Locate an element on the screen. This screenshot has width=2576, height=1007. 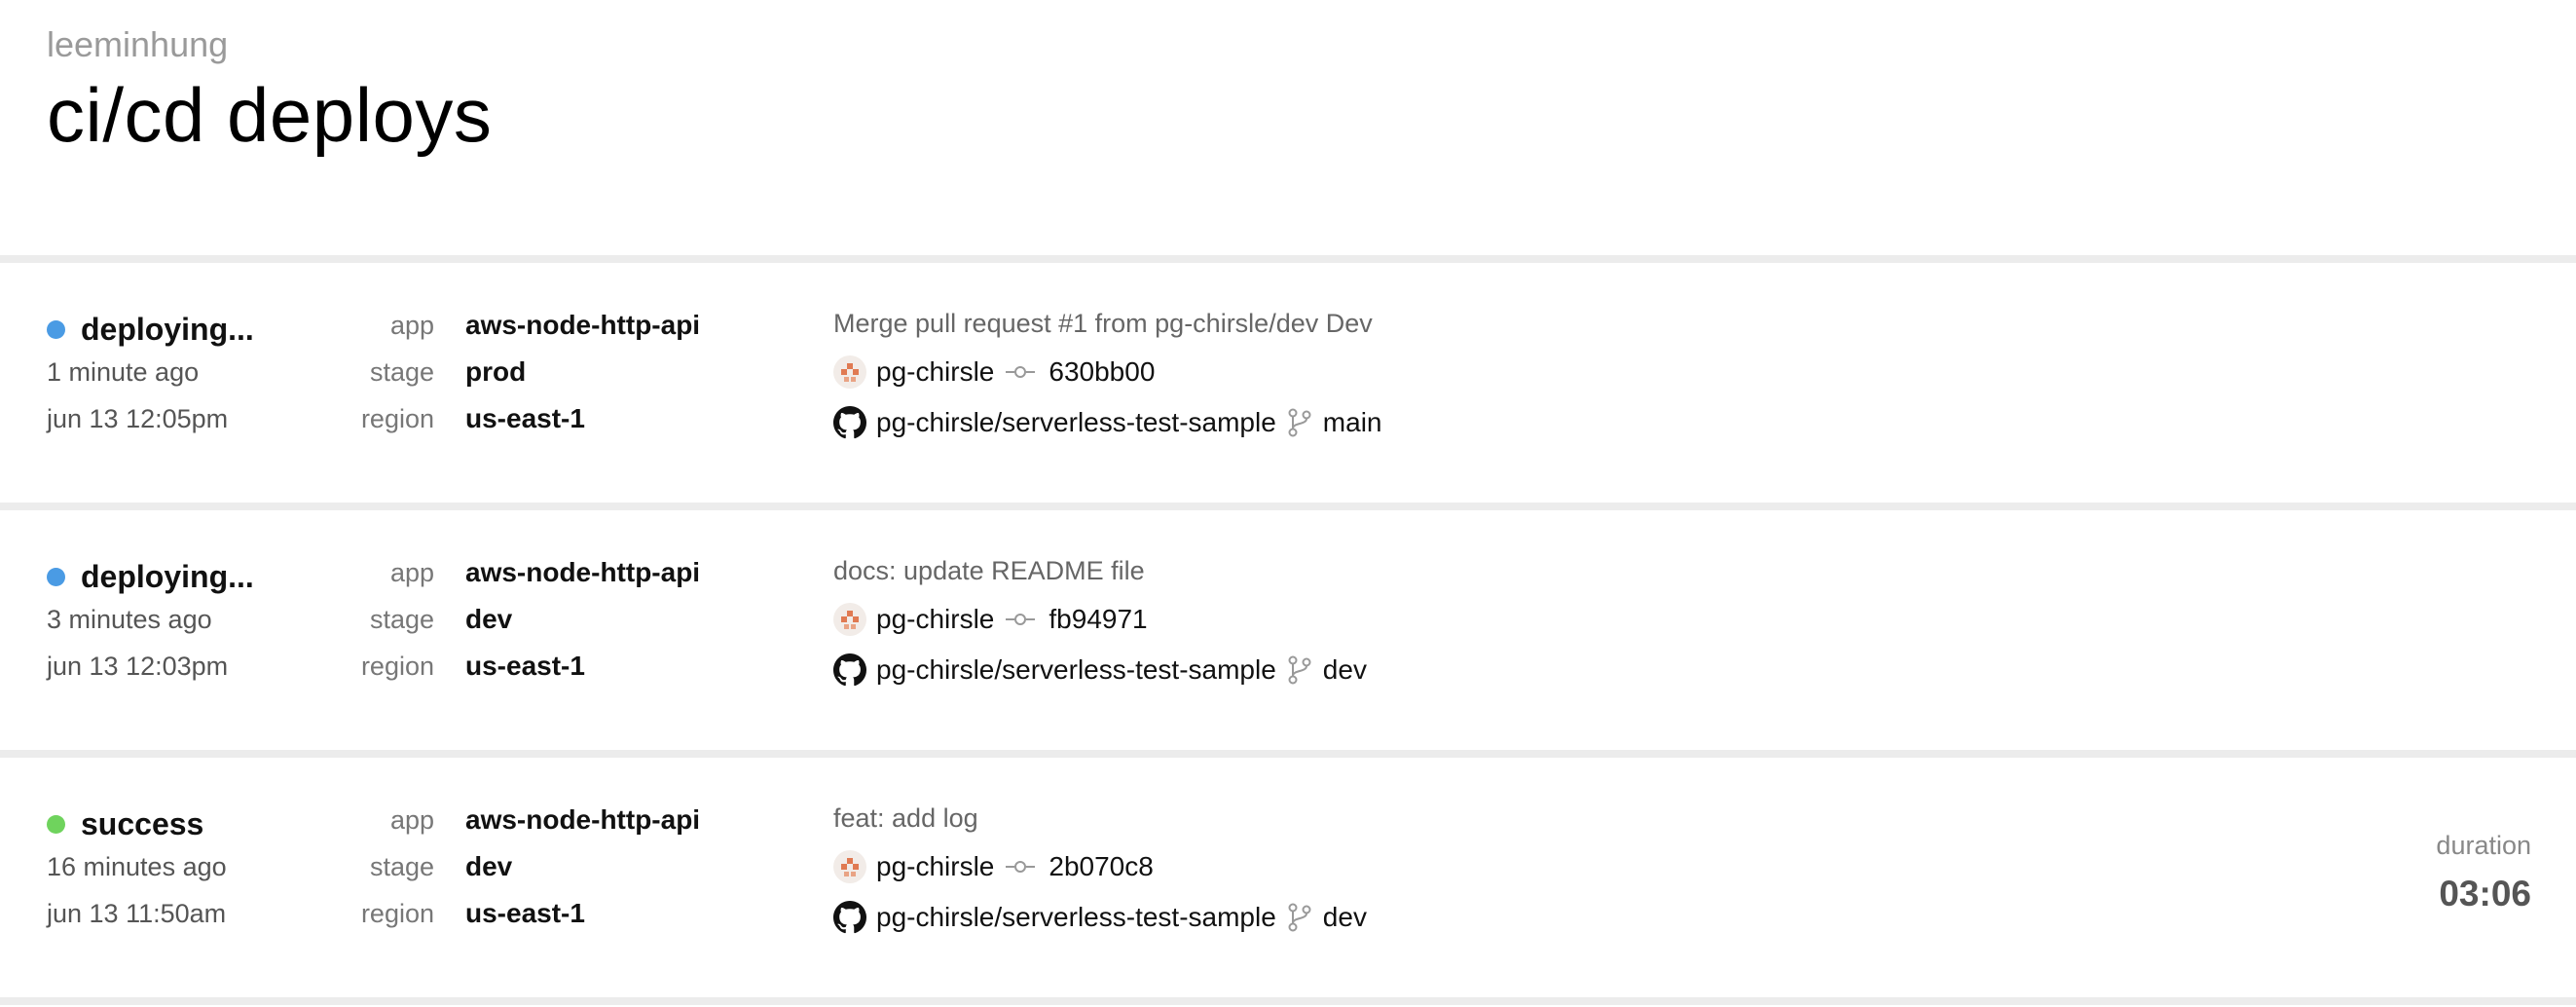
commit-meta: pg-chirsle 630bb00 is located at coordinates (994, 372).